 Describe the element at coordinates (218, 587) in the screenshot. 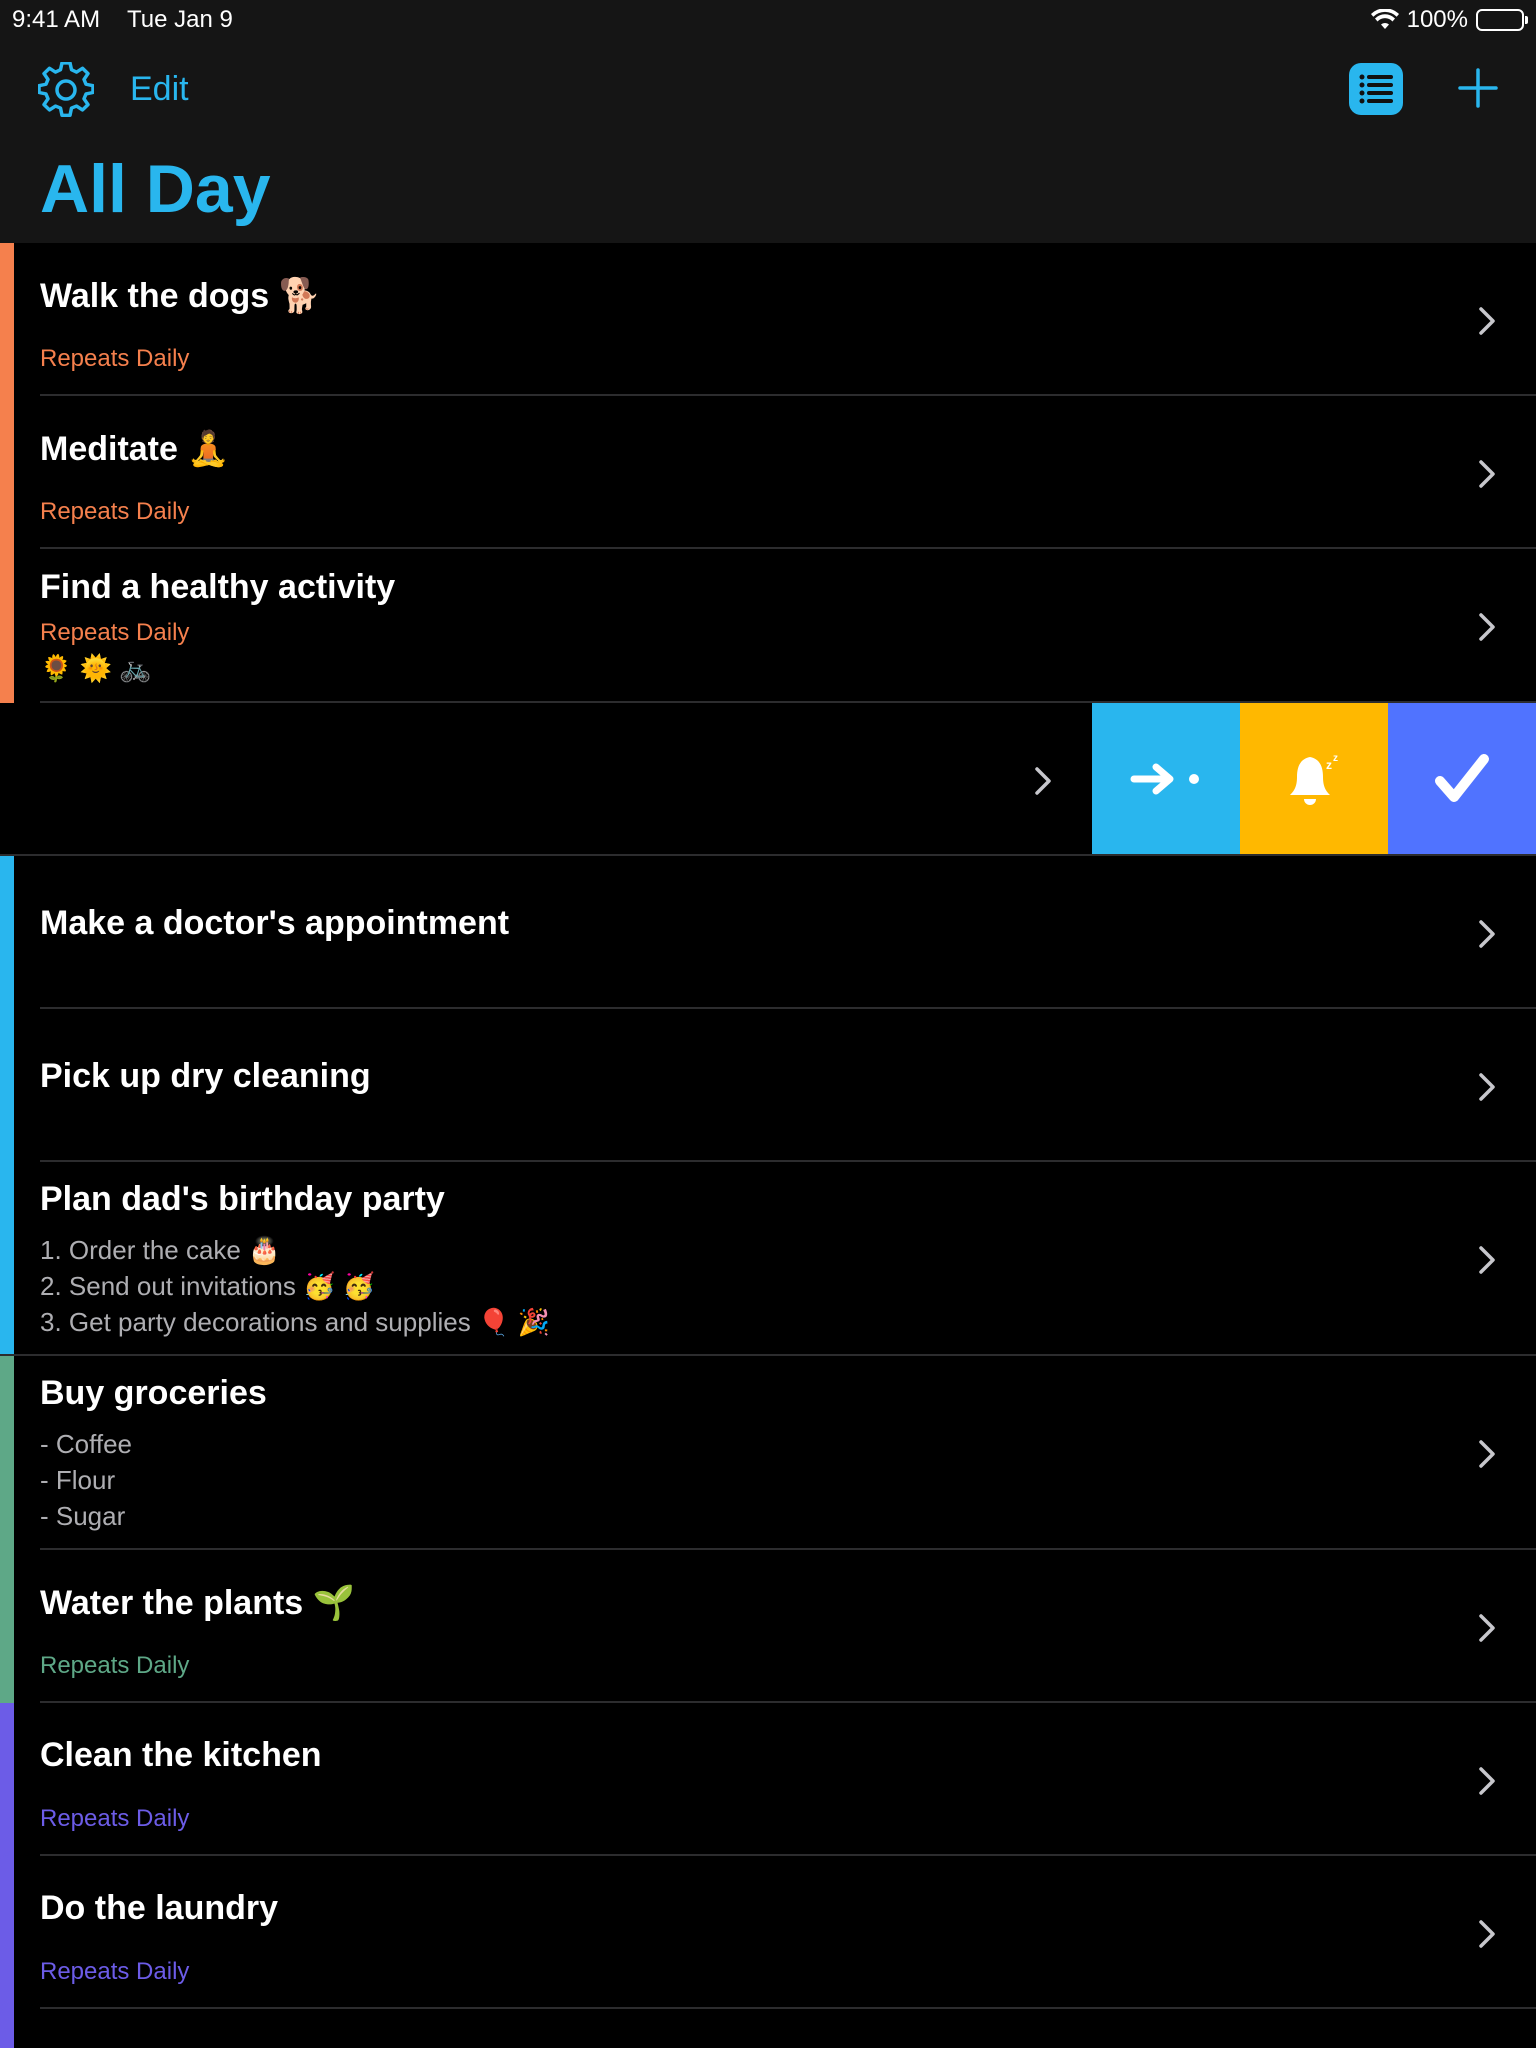

I see `item-title: Find a healthy activity` at that location.